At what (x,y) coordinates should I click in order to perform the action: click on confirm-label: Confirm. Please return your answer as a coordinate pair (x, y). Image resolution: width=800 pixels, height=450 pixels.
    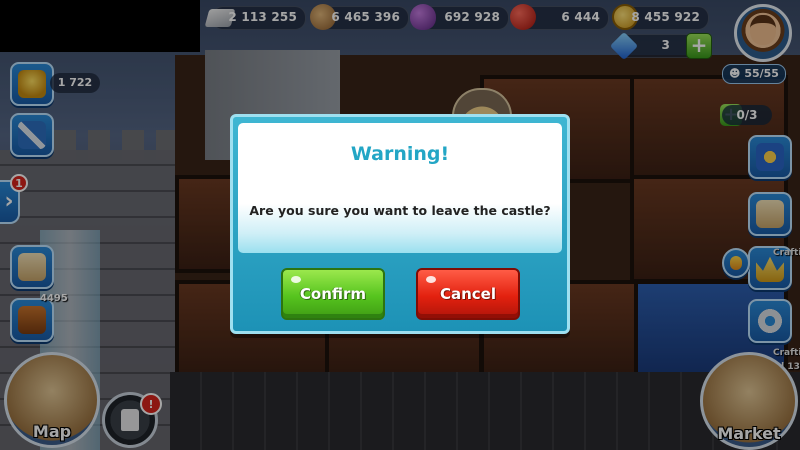
    Looking at the image, I should click on (333, 294).